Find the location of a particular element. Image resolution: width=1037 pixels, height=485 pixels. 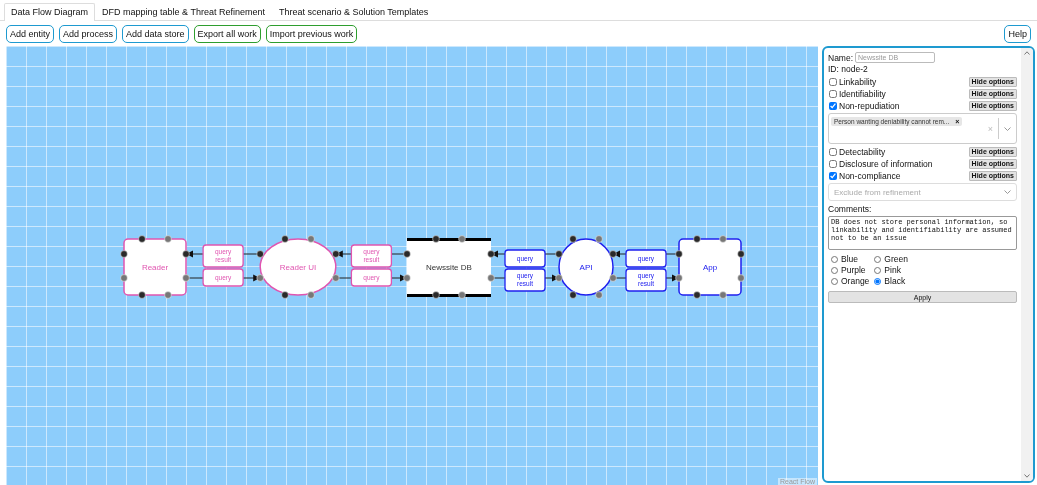

name-label: Name: is located at coordinates (841, 57).